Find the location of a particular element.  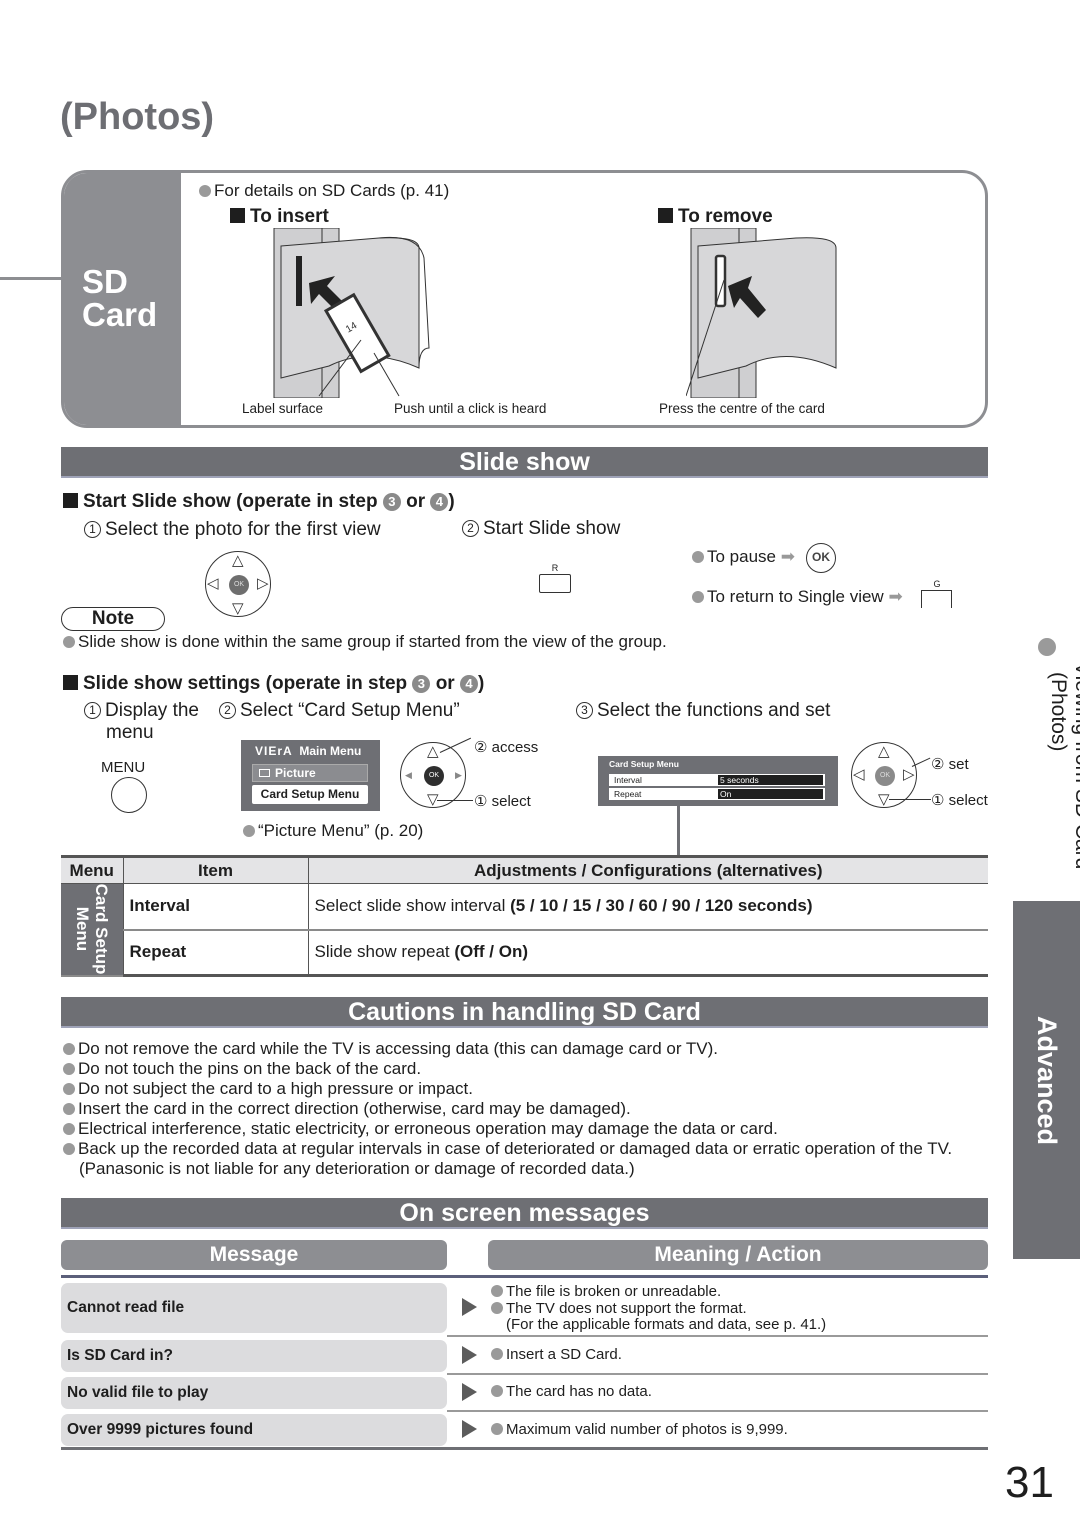

green-button is located at coordinates (936, 599).